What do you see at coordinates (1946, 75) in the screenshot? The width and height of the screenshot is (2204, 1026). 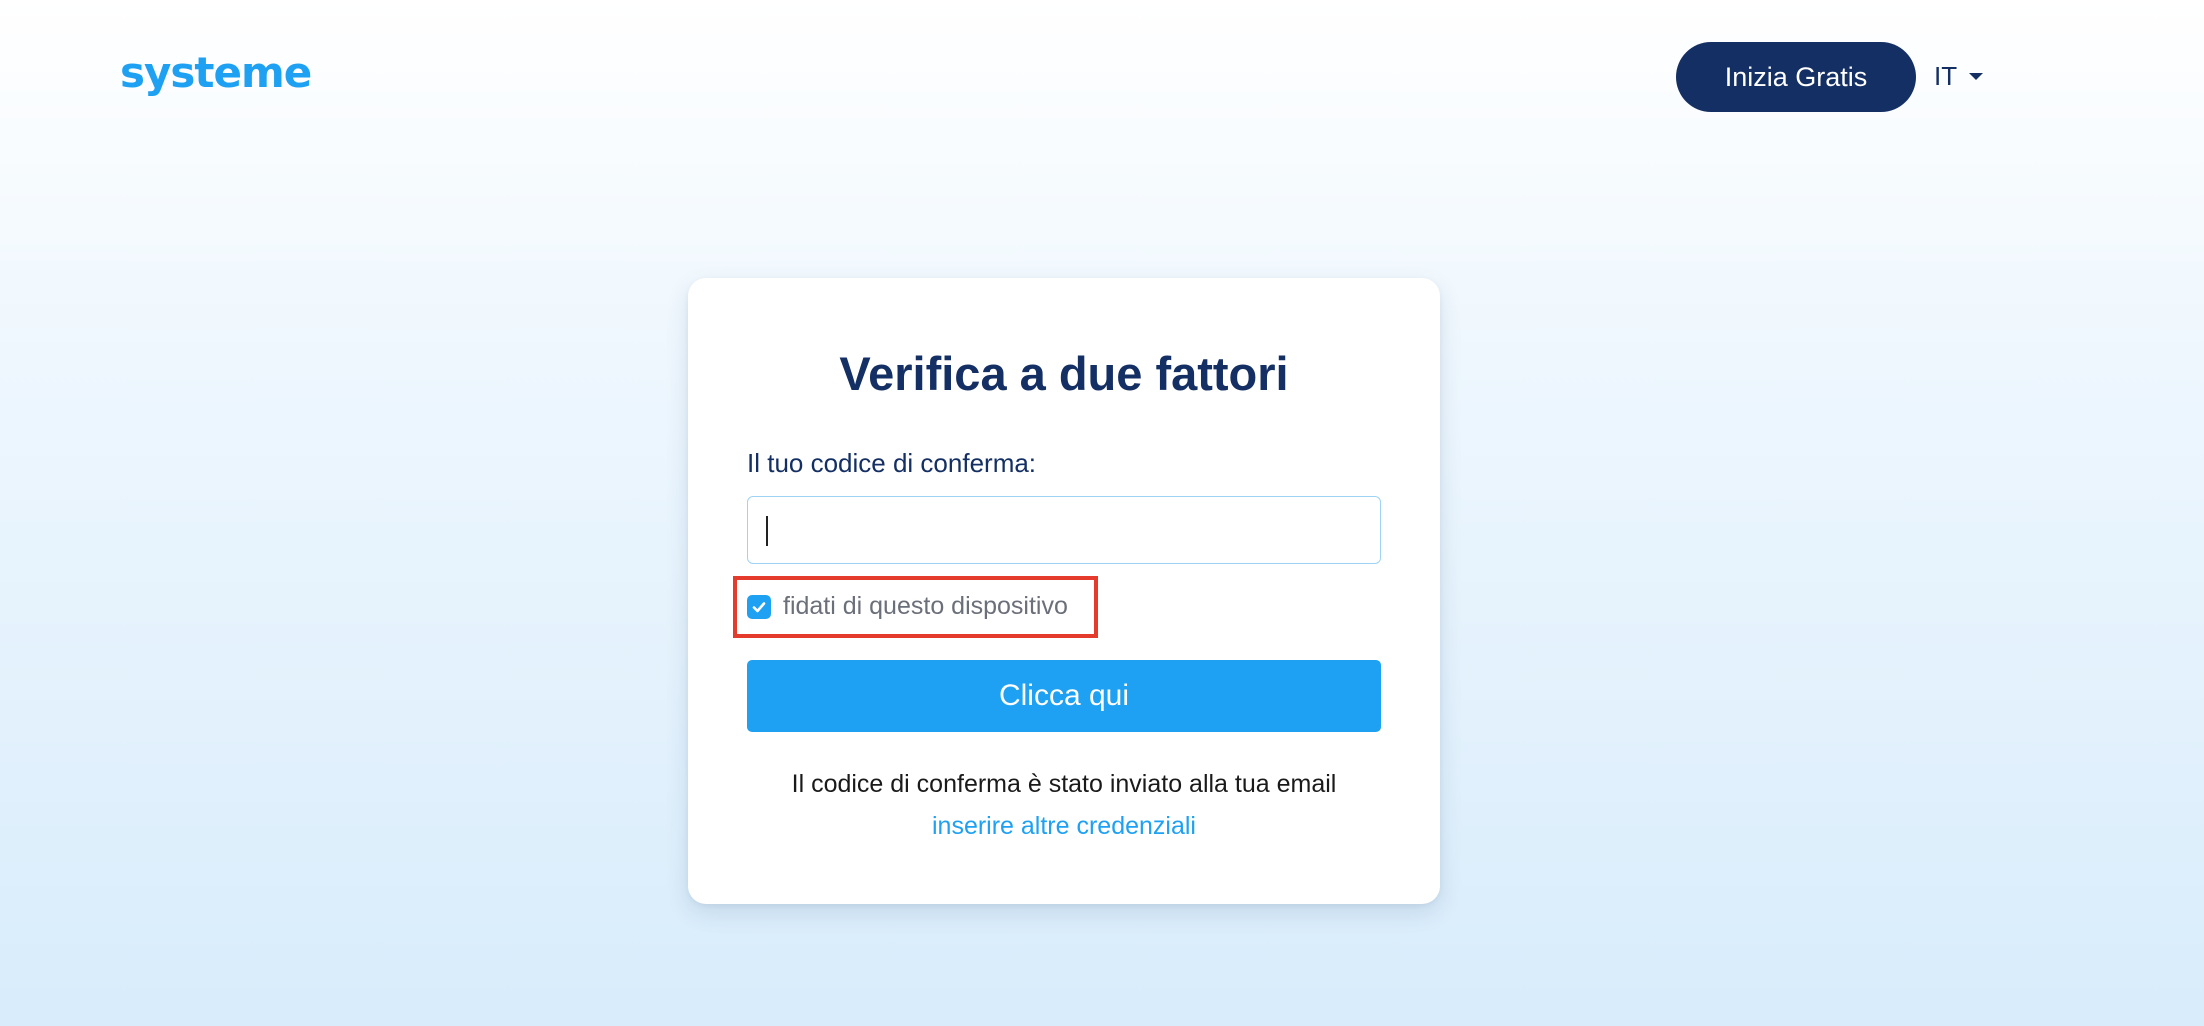 I see `language-code: IT` at bounding box center [1946, 75].